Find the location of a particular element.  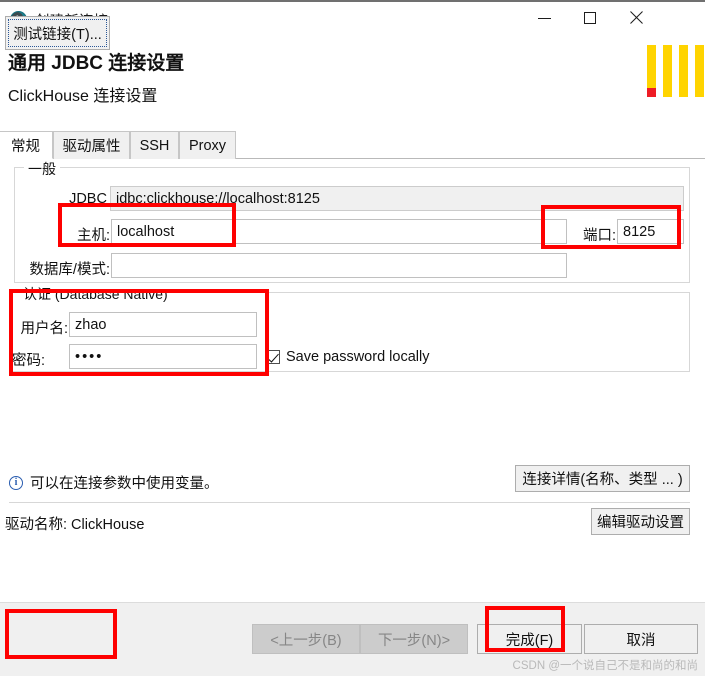

save-password-label: Save password locally is located at coordinates (358, 357).